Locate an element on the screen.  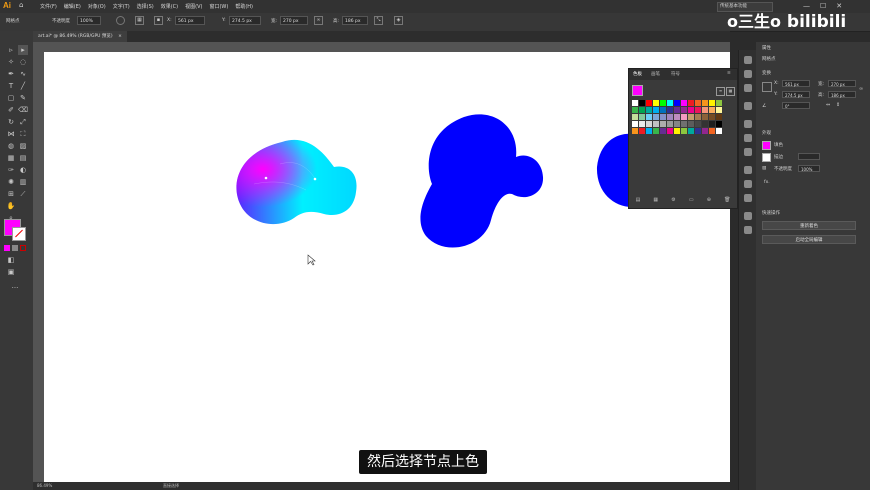
libraries-panel-icon is located at coordinates (748, 88).